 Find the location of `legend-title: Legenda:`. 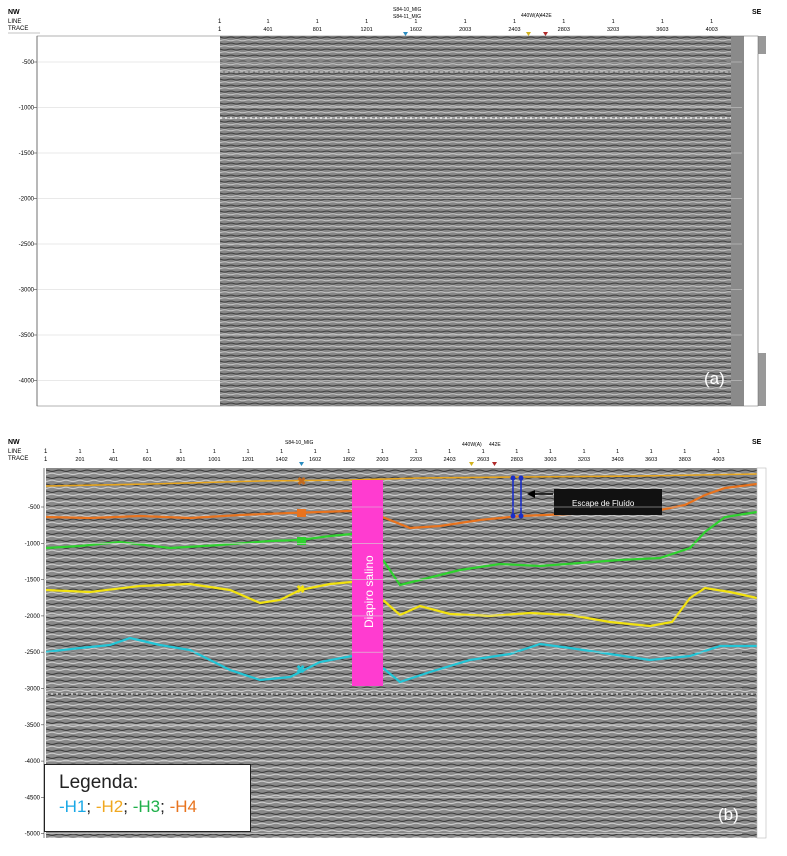

legend-title: Legenda: is located at coordinates (99, 782).